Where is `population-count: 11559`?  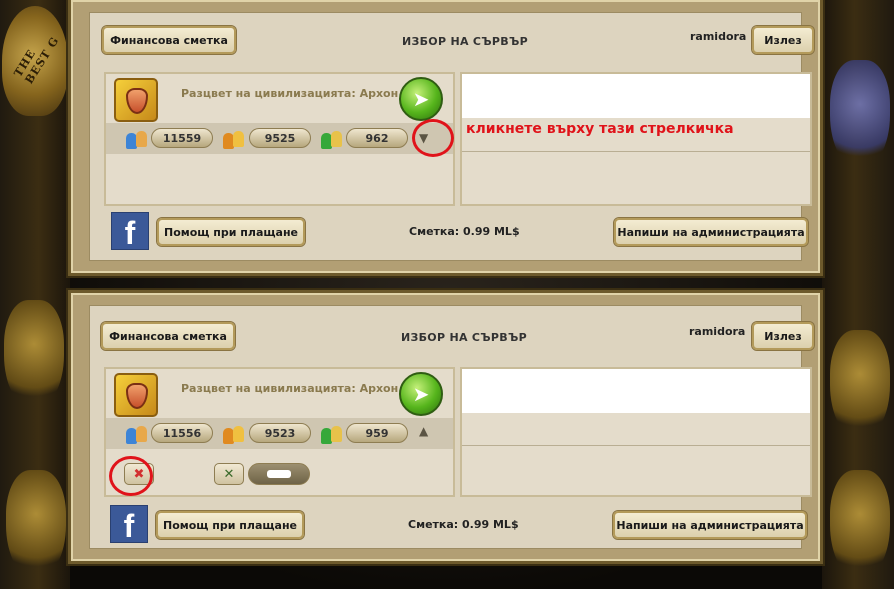
population-count: 11559 is located at coordinates (182, 138).